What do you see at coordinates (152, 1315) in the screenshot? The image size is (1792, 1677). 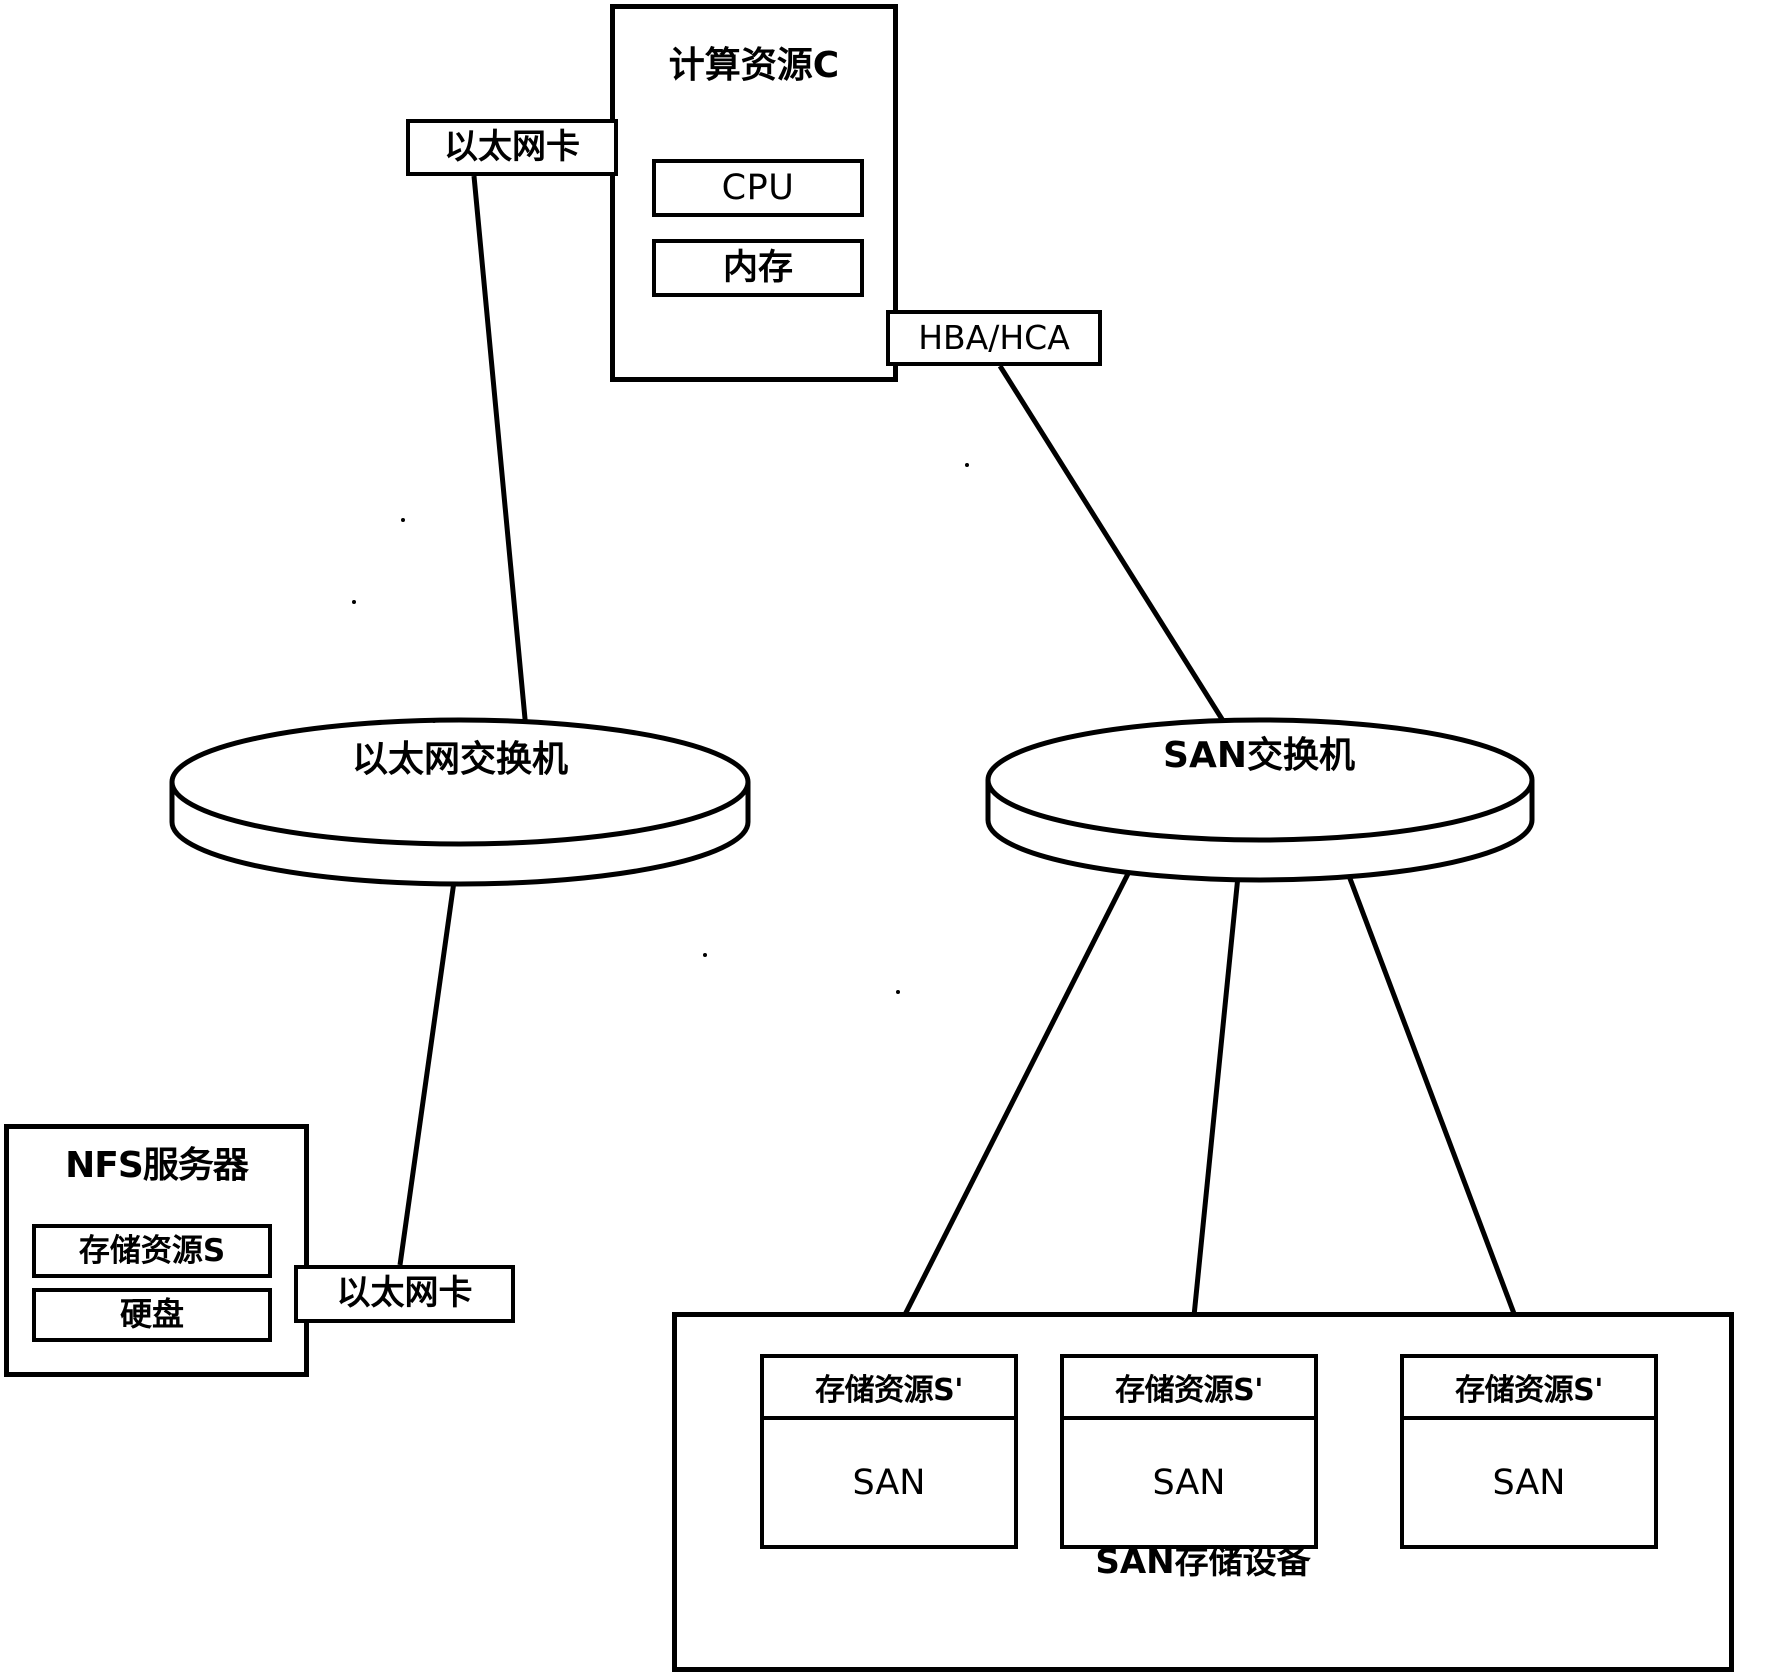 I see `hard-disk-box: 硬盘` at bounding box center [152, 1315].